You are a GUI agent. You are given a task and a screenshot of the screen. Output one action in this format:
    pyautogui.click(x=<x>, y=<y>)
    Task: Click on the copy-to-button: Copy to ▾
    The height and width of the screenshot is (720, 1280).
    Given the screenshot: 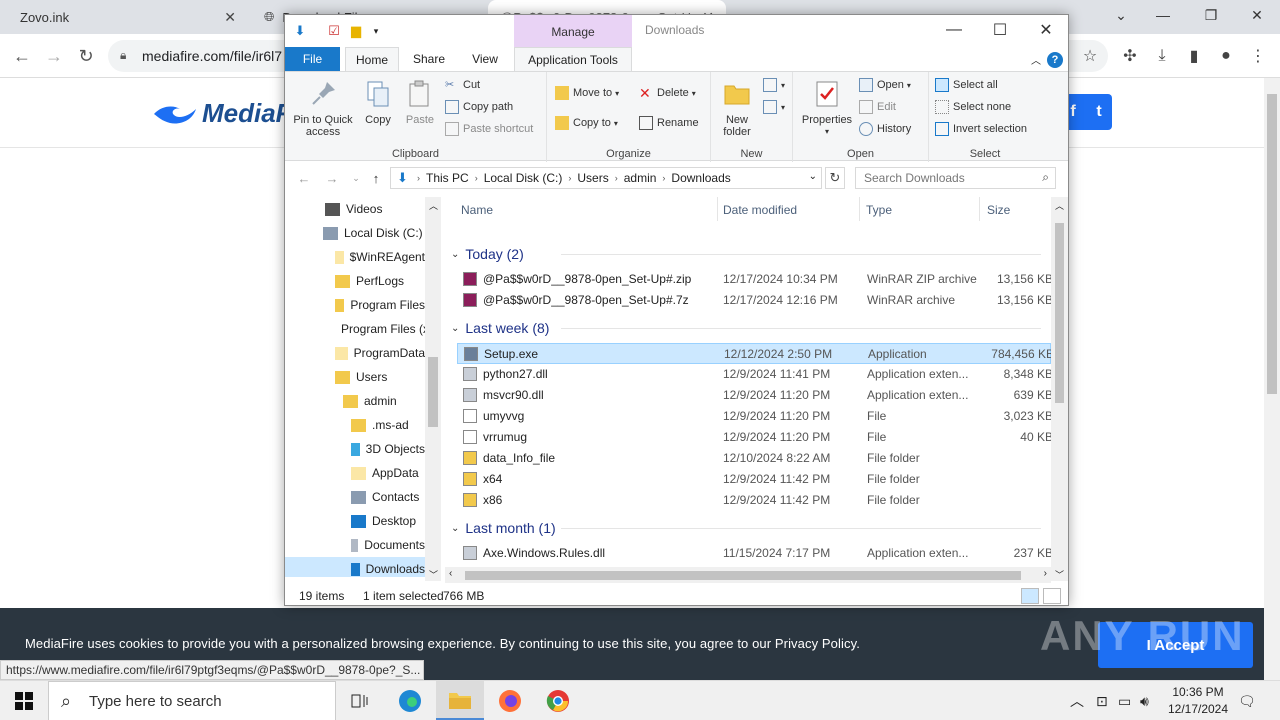 What is the action you would take?
    pyautogui.click(x=586, y=123)
    